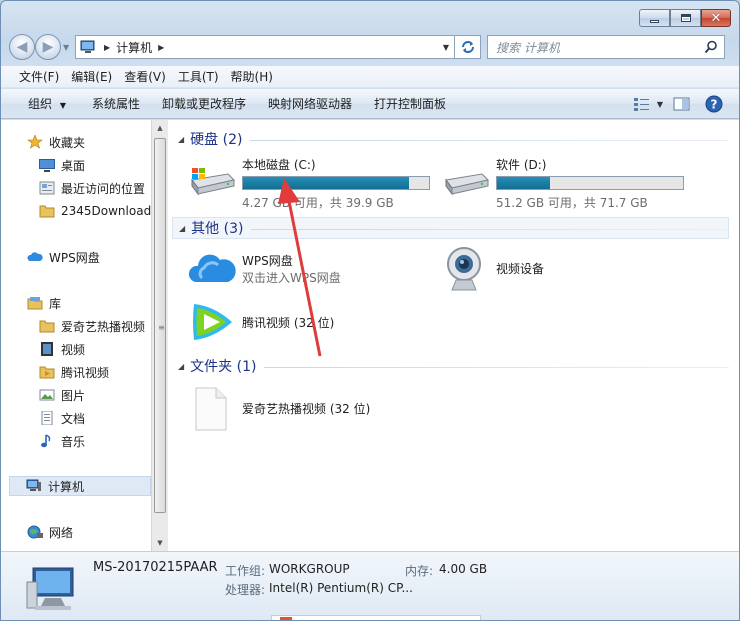 This screenshot has width=740, height=621. I want to click on group-divider-line, so click(496, 367).